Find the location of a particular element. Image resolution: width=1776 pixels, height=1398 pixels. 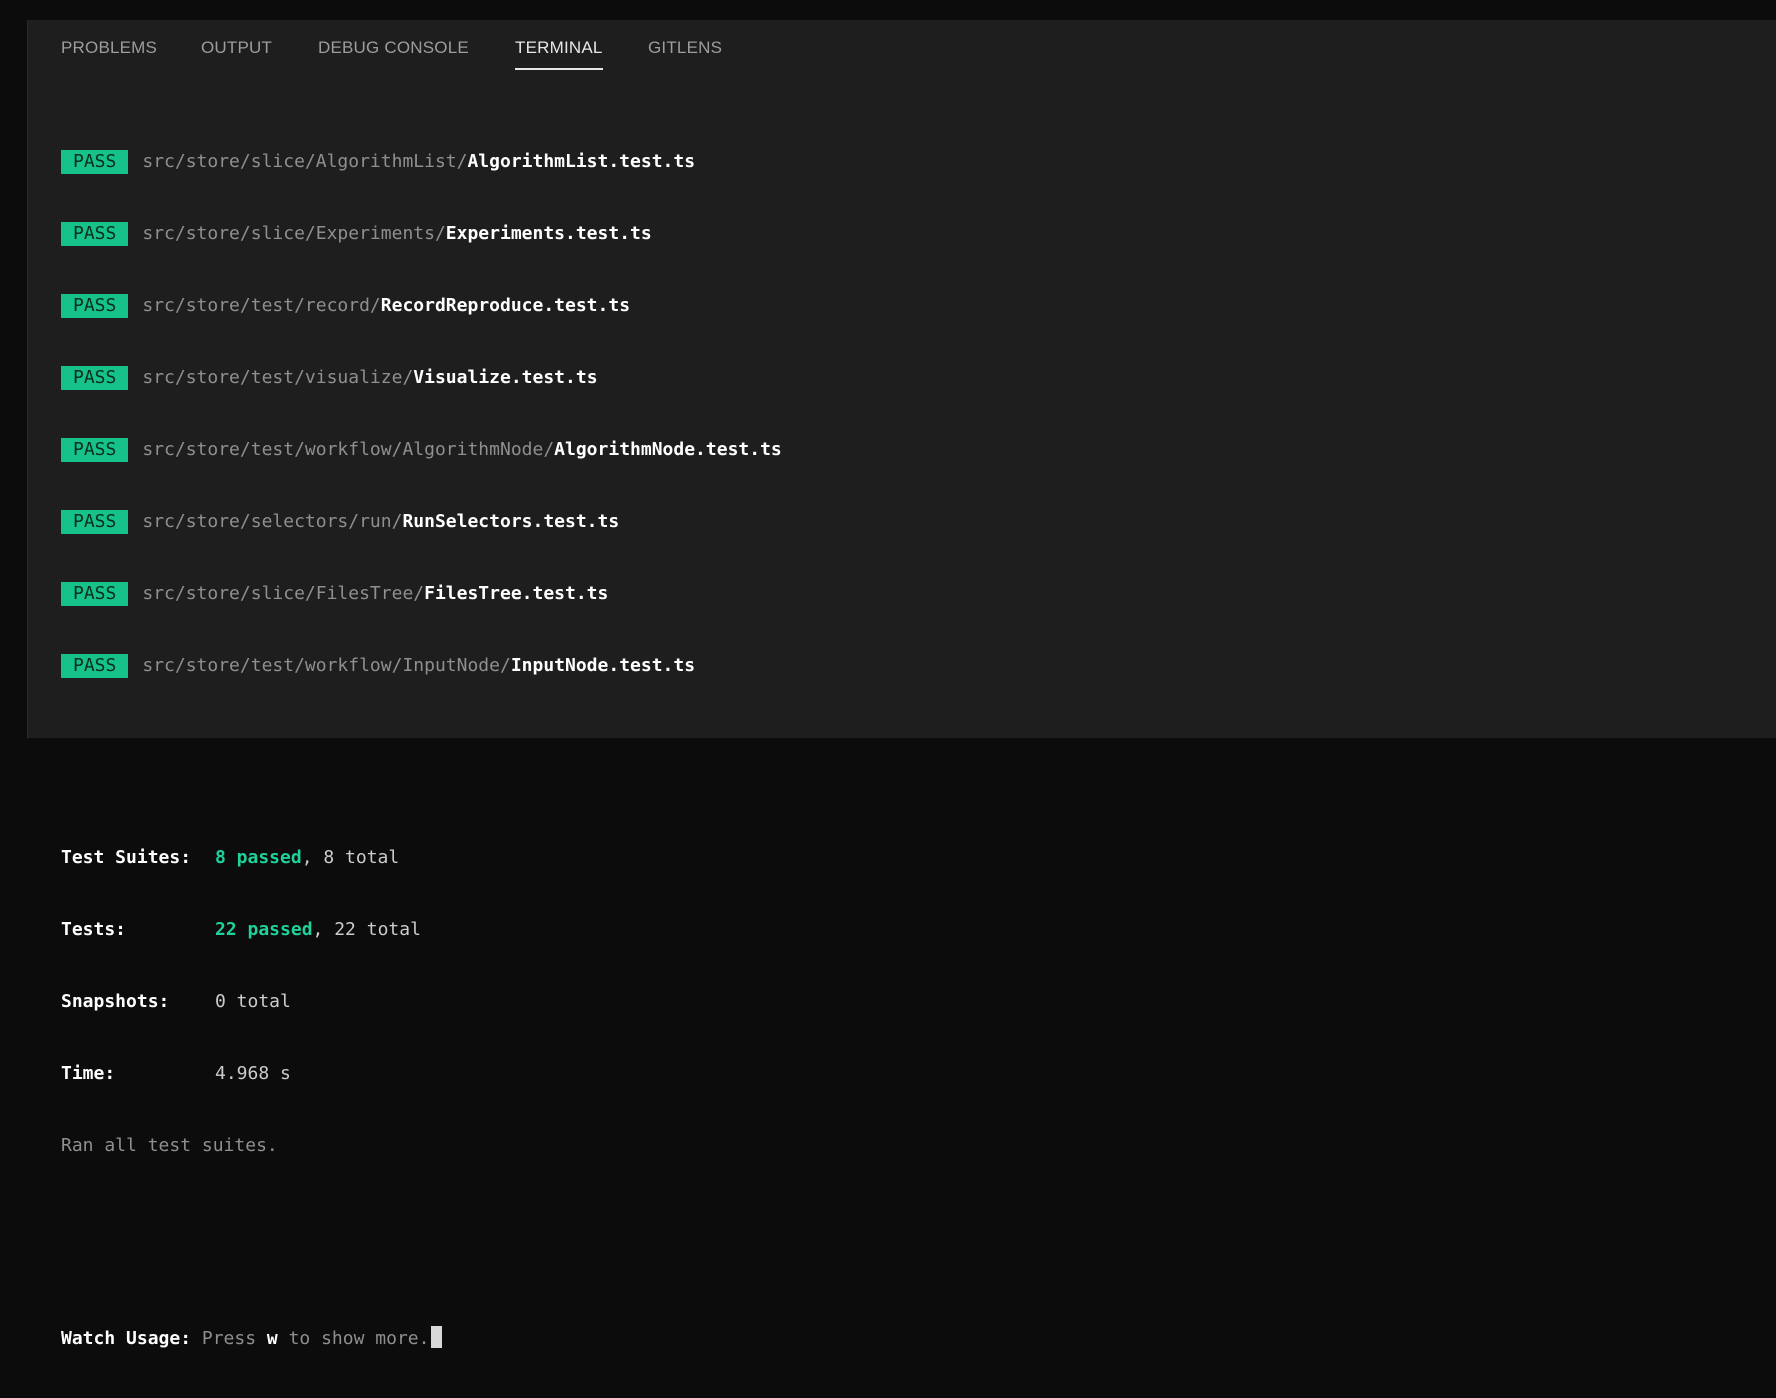

test-dir: src/store/slice/Experiments/ is located at coordinates (294, 233).